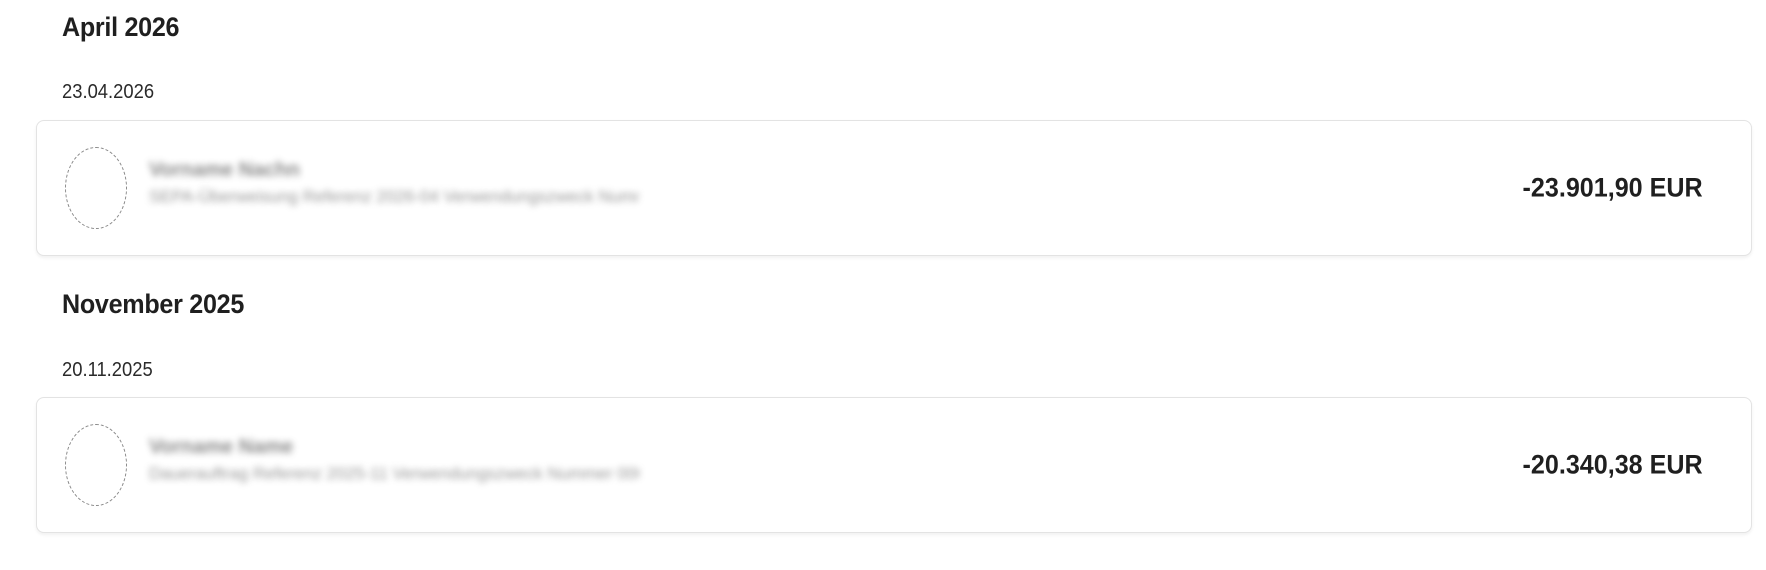 This screenshot has height=570, width=1766. I want to click on transaction-counterparty: Vorname Nachname, so click(224, 170).